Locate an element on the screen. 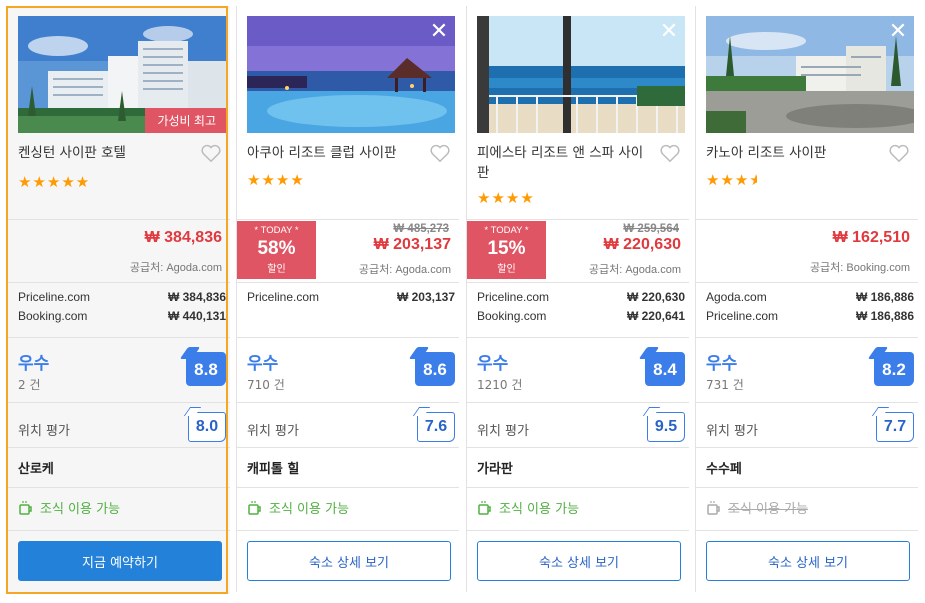  provider-price: ₩ 203,137 is located at coordinates (425, 297).